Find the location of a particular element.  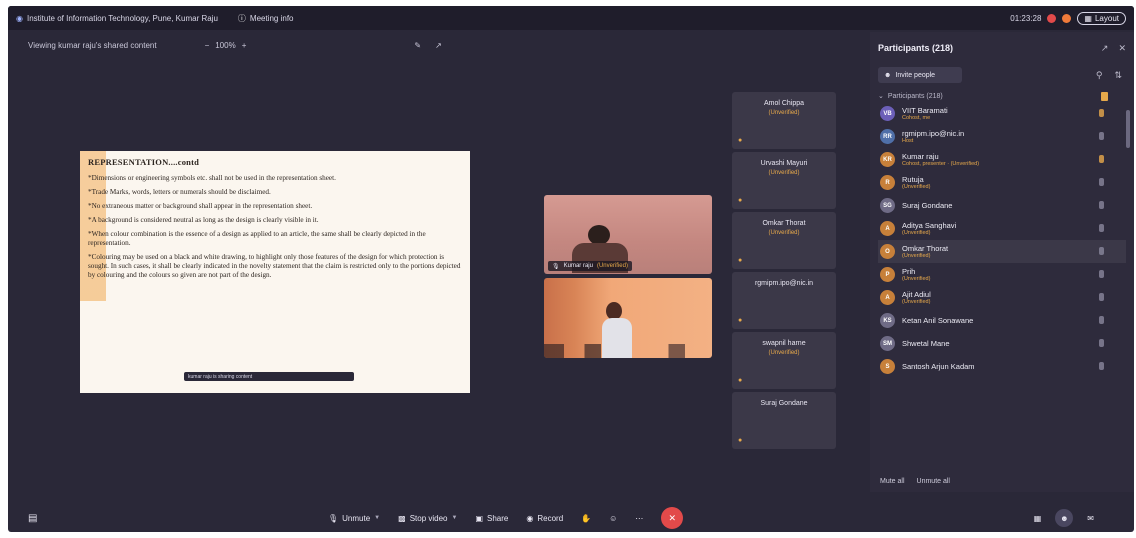

participant-name: Shwetal Mane is located at coordinates (926, 343).